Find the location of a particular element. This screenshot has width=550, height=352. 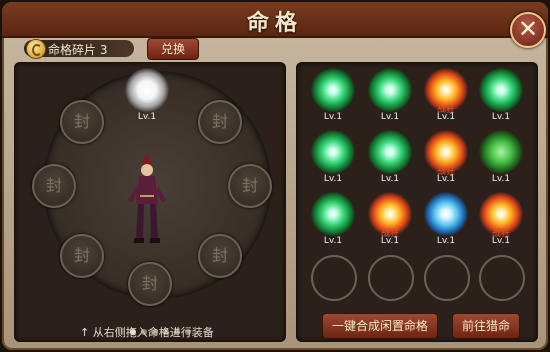

drag-hint: ↑ 从右侧拖入命格进行装备 is located at coordinates (147, 332).